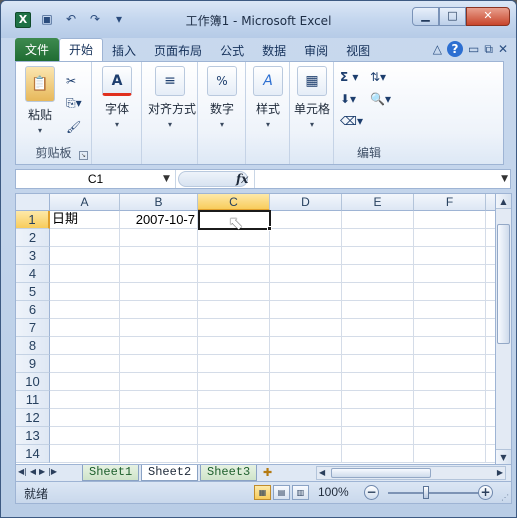  Describe the element at coordinates (322, 473) in the screenshot. I see `scroll-left-icon: ◀` at that location.